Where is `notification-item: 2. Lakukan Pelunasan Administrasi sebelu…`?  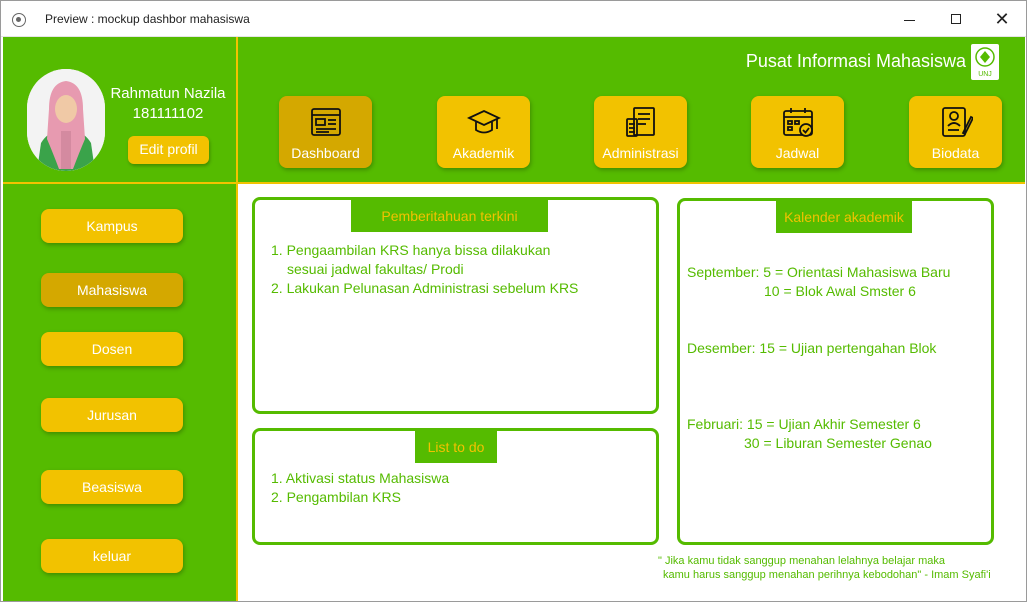
notification-item: 2. Lakukan Pelunasan Administrasi sebelu… is located at coordinates (425, 288).